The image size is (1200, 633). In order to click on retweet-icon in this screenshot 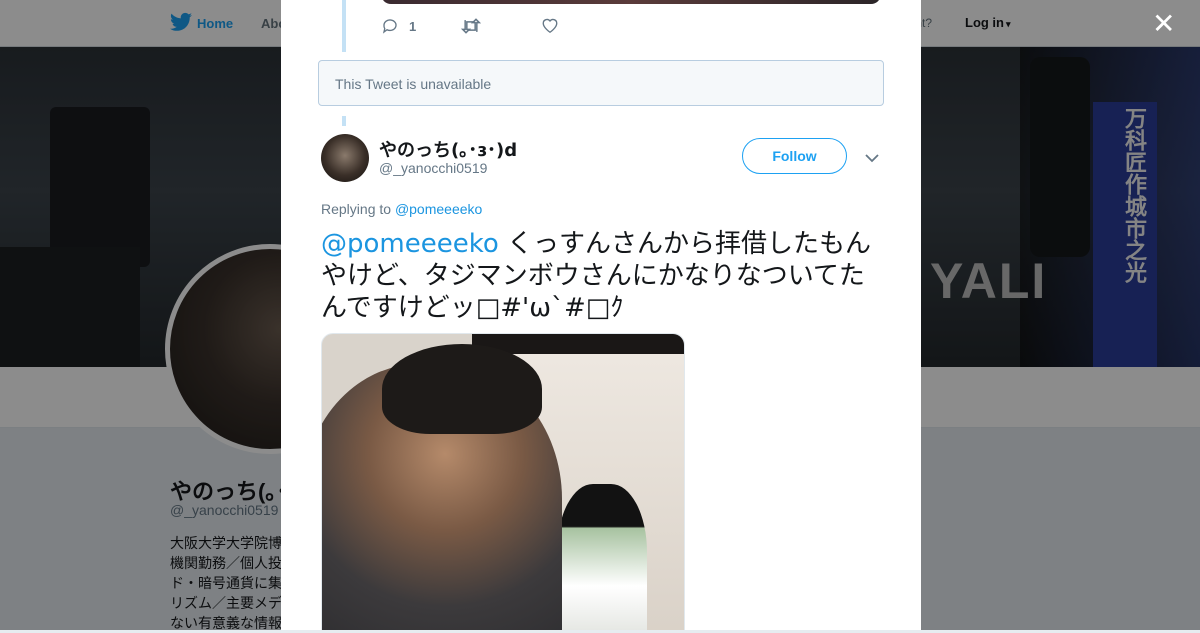, I will do `click(471, 26)`.